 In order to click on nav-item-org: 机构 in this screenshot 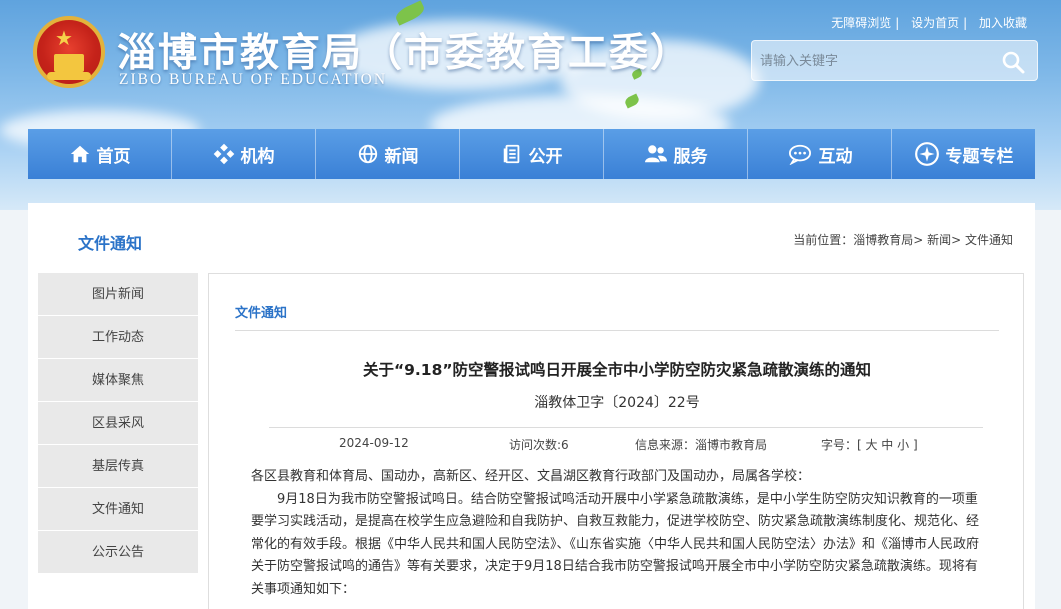, I will do `click(244, 154)`.